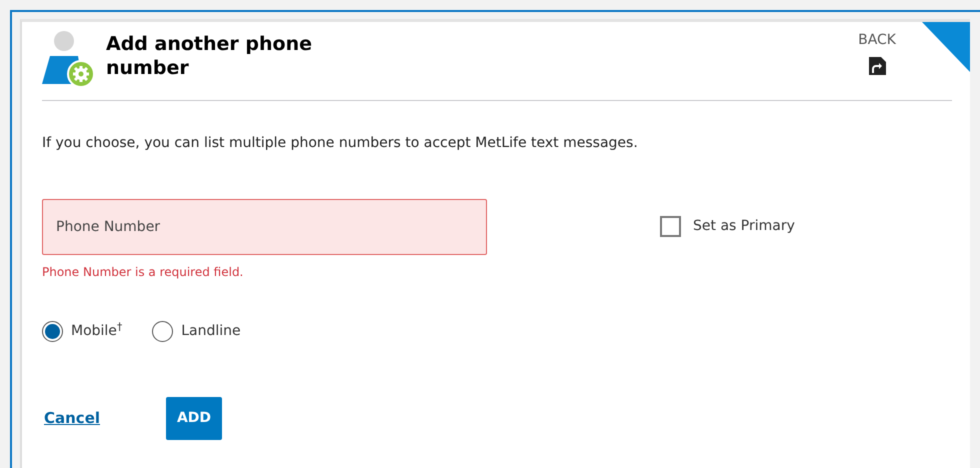  I want to click on cancel-link: Cancel, so click(72, 418).